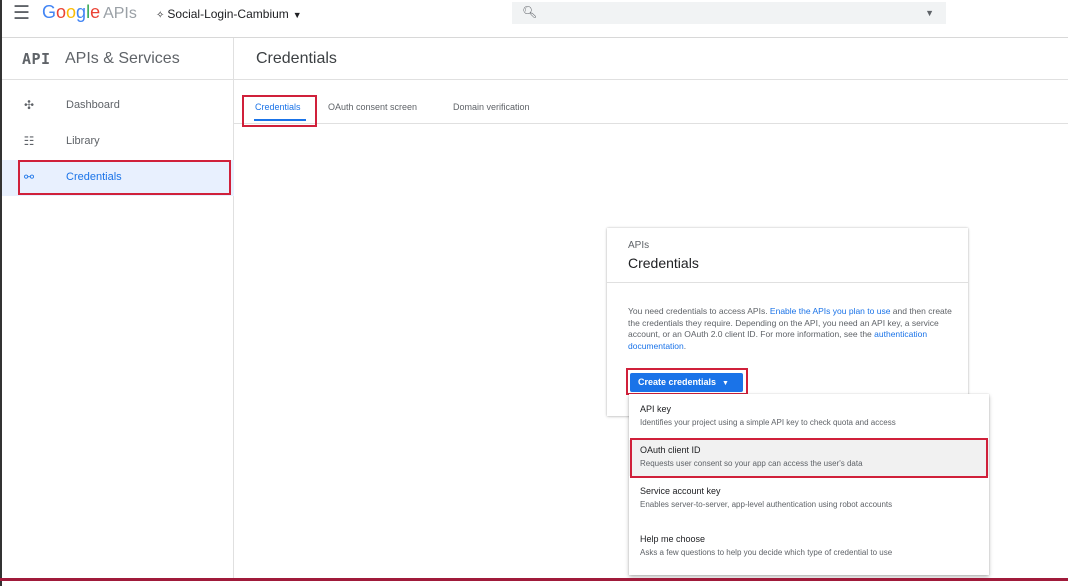  I want to click on search-icon: 🔍︎, so click(530, 12).